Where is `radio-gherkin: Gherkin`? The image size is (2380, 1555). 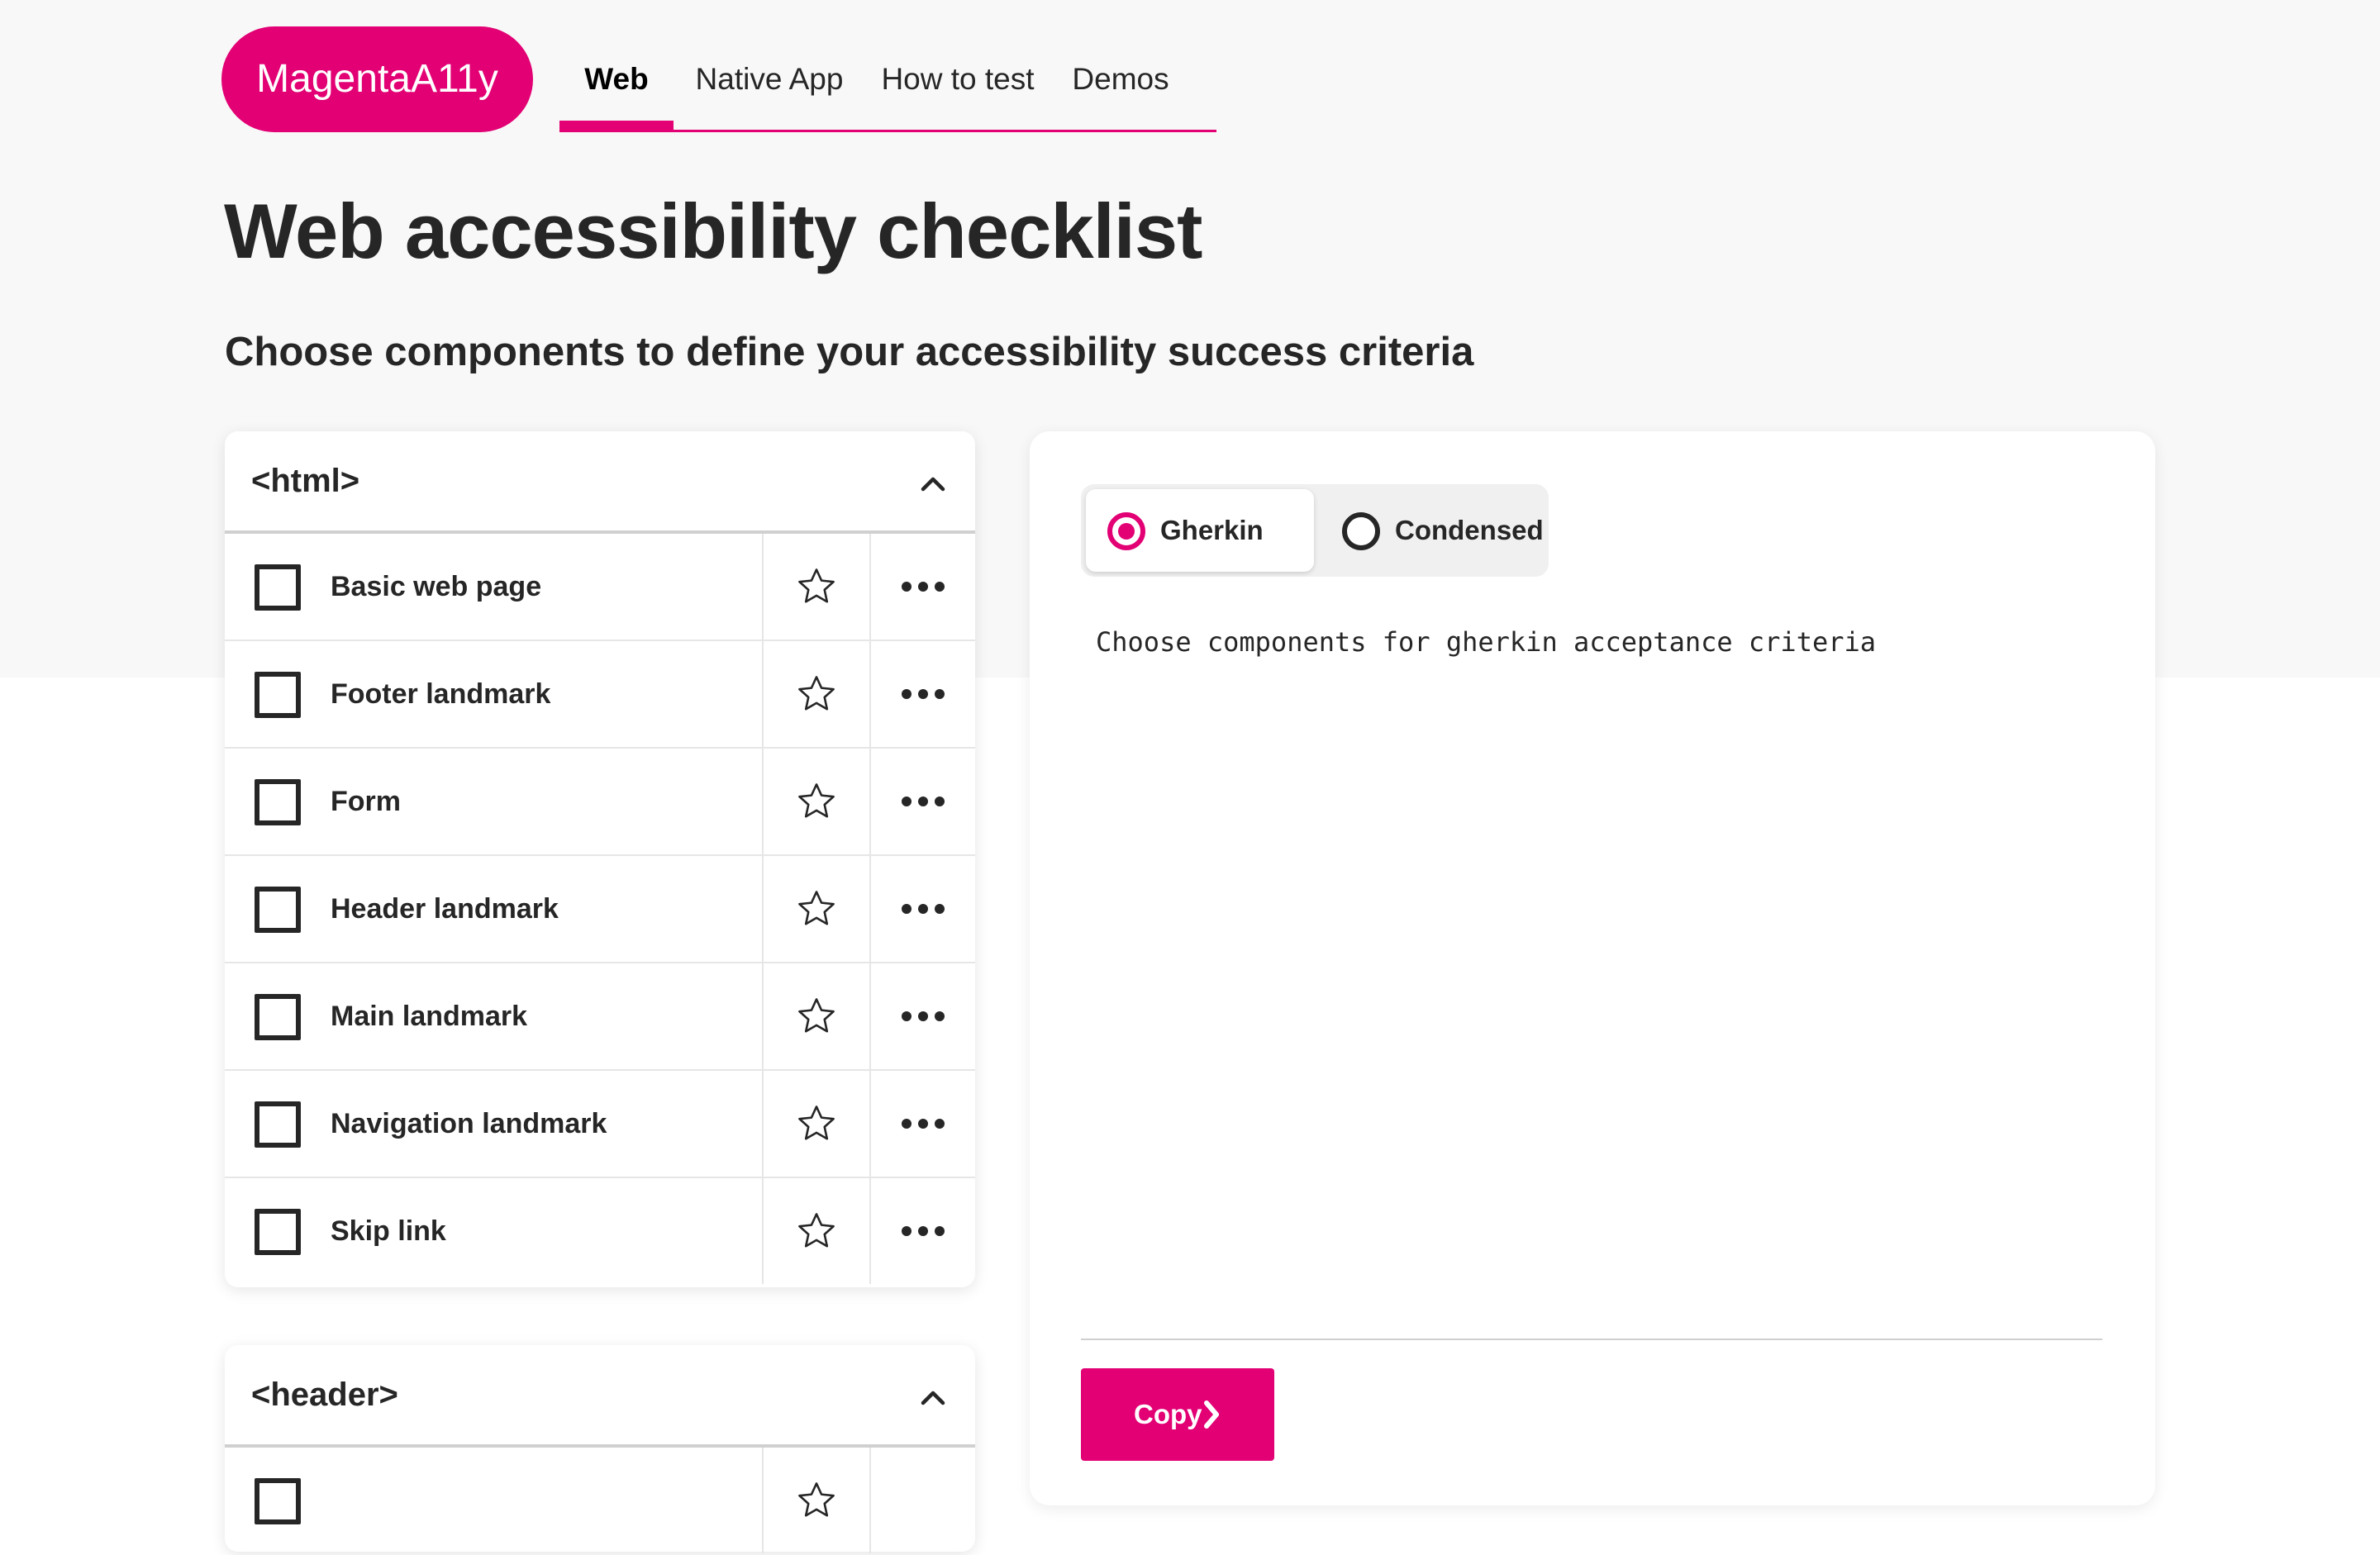
radio-gherkin: Gherkin is located at coordinates (1200, 530).